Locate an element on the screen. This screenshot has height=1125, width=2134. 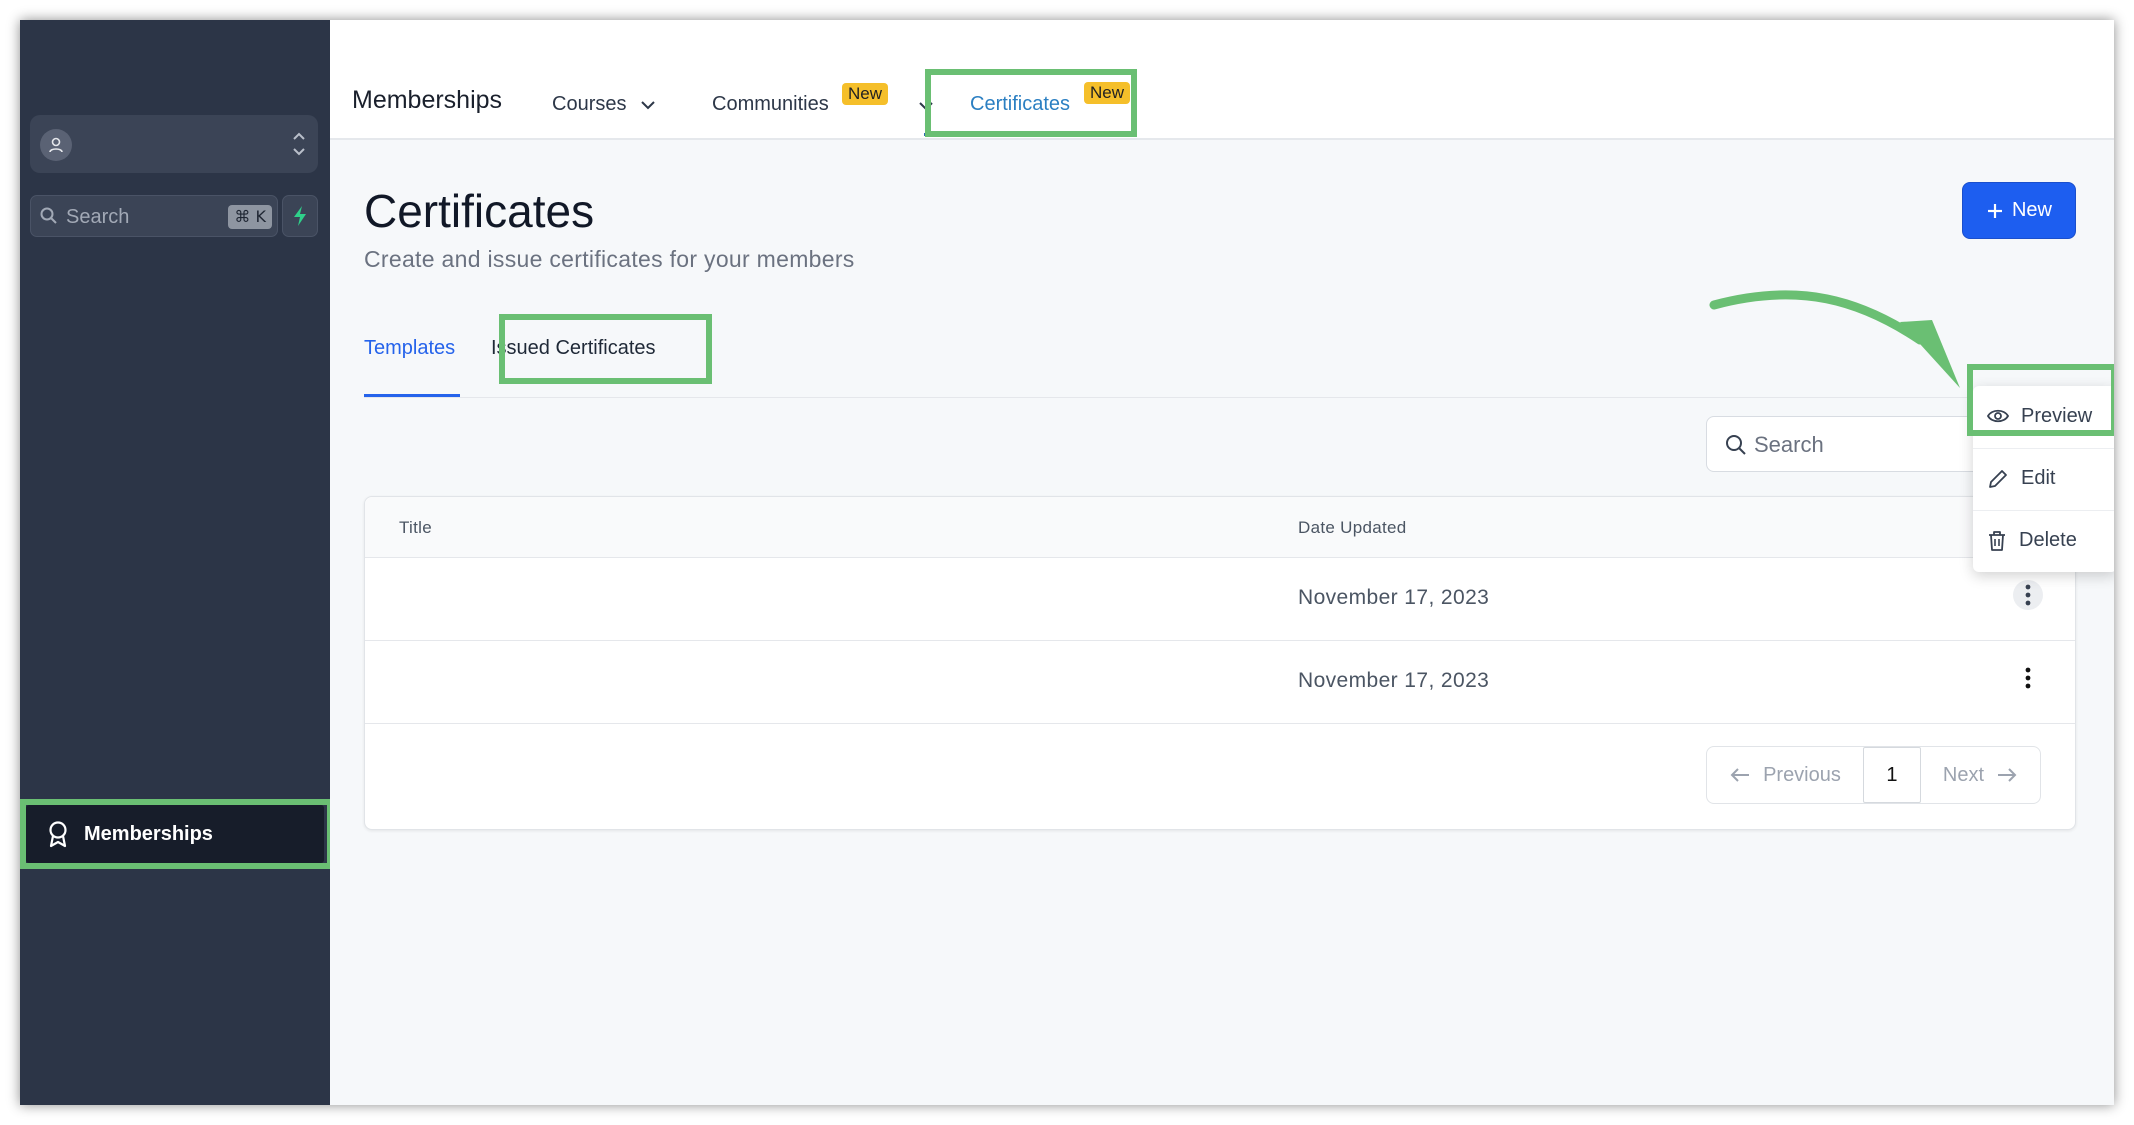
previous-label: Previous is located at coordinates (1802, 774).